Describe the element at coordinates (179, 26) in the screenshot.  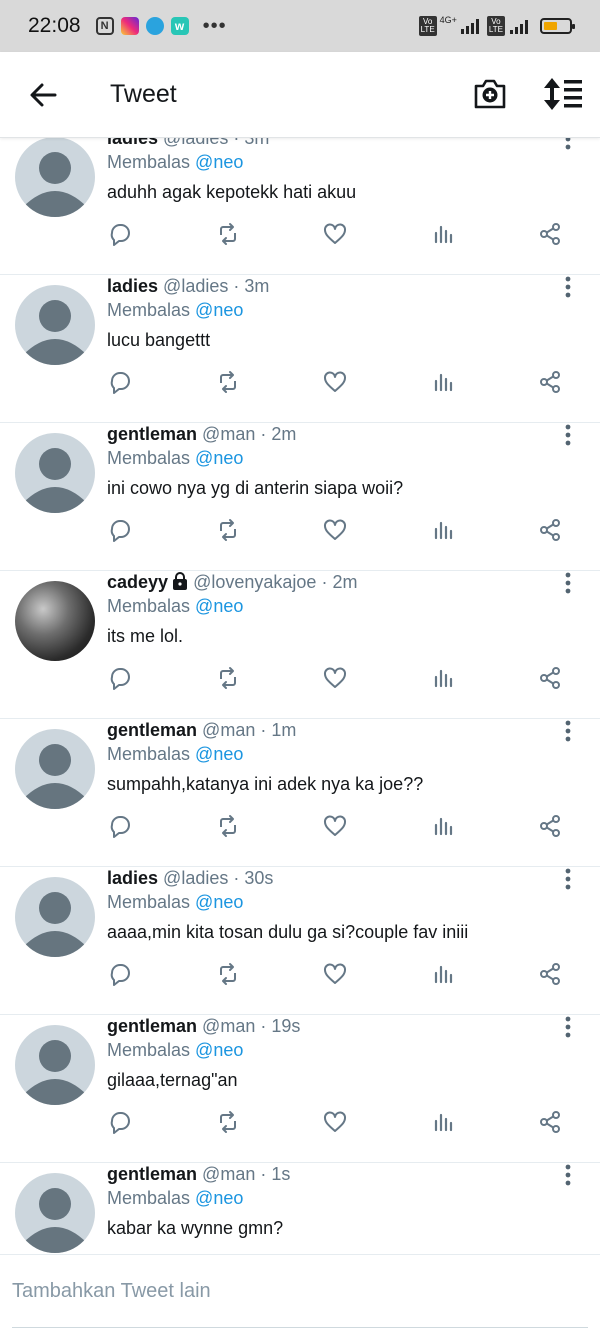
I see `webtoon-icon: w` at that location.